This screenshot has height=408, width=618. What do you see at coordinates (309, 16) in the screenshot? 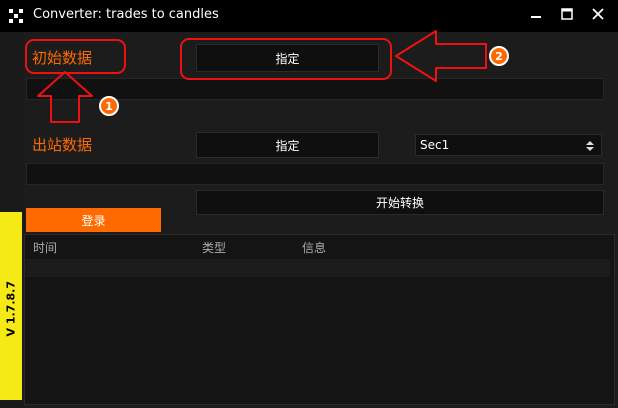
I see `title-bar: Converter: trades to candles` at bounding box center [309, 16].